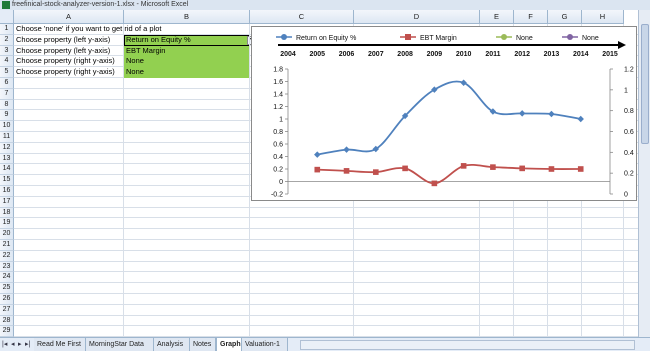 Image resolution: width=650 pixels, height=351 pixels. I want to click on left-y-tick-label: 1, so click(281, 120).